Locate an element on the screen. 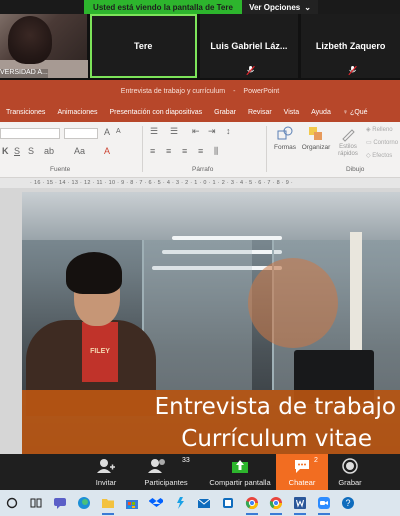 Image resolution: width=400 pixels, height=516 pixels. align-center-icon: ≡ is located at coordinates (168, 151).